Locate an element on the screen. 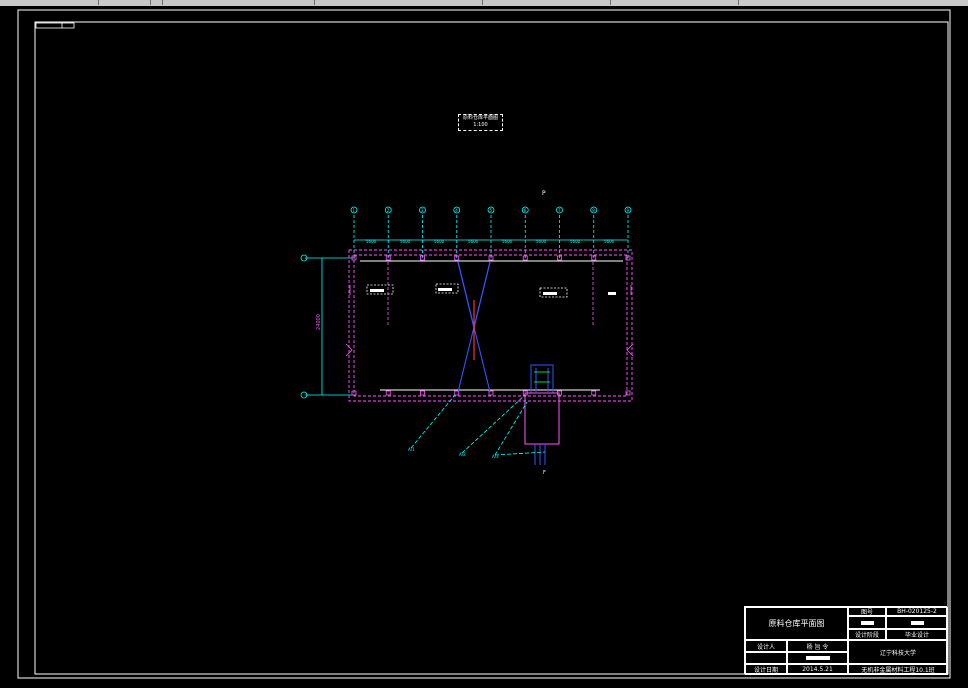  date-label: 设计日期 is located at coordinates (766, 669).